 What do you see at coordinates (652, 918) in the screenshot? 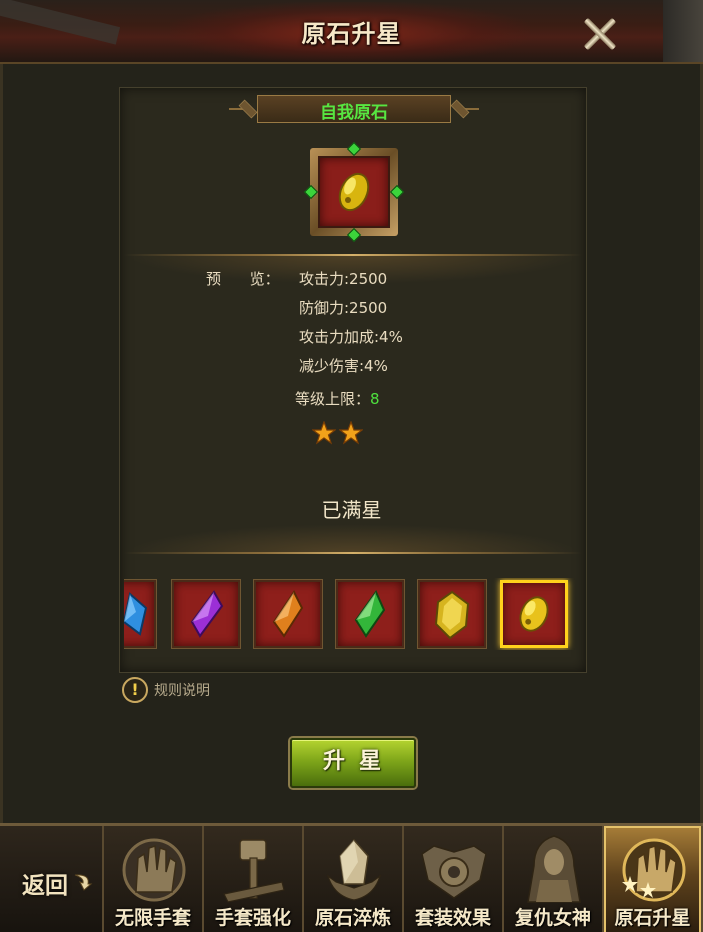
I see `tab-label: 原石升星` at bounding box center [652, 918].